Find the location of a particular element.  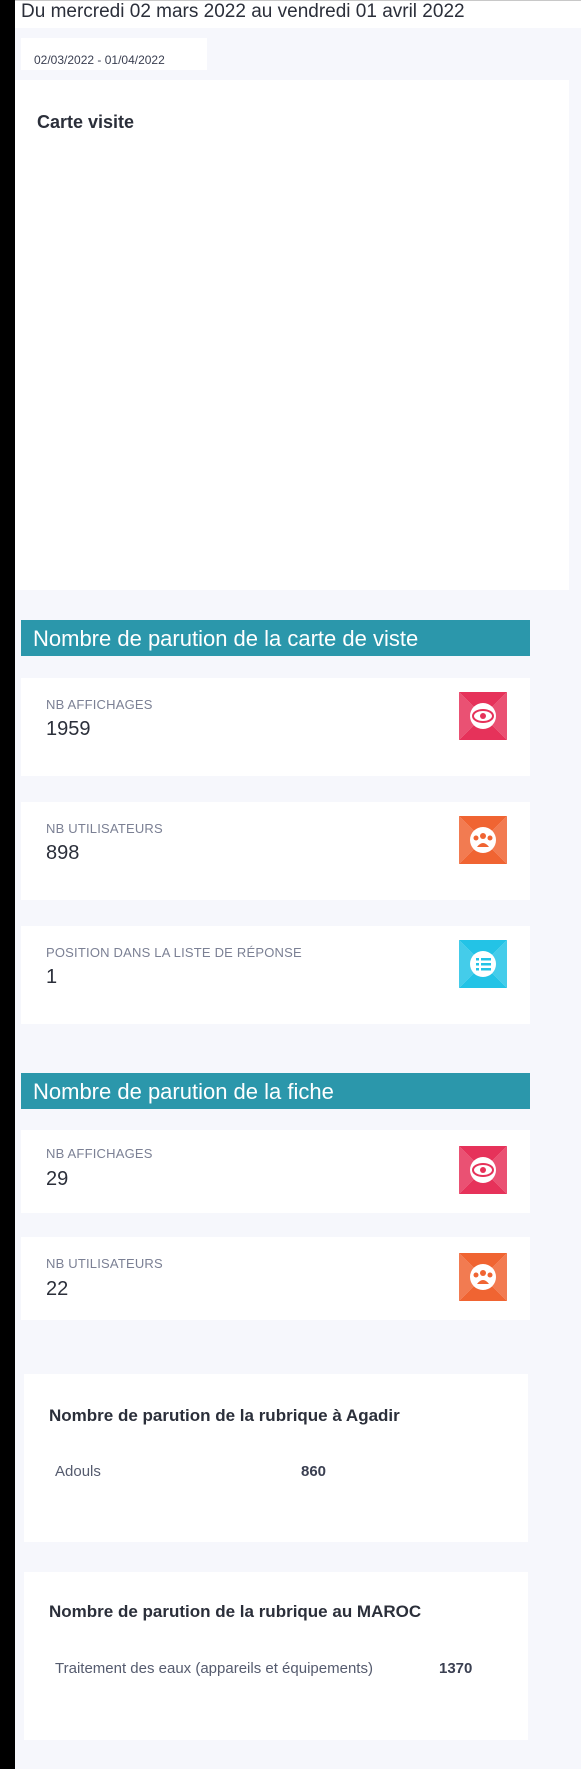

stat-card-position: POSITION DANS LA LISTE DE RÉPONSE 1 is located at coordinates (275, 975).